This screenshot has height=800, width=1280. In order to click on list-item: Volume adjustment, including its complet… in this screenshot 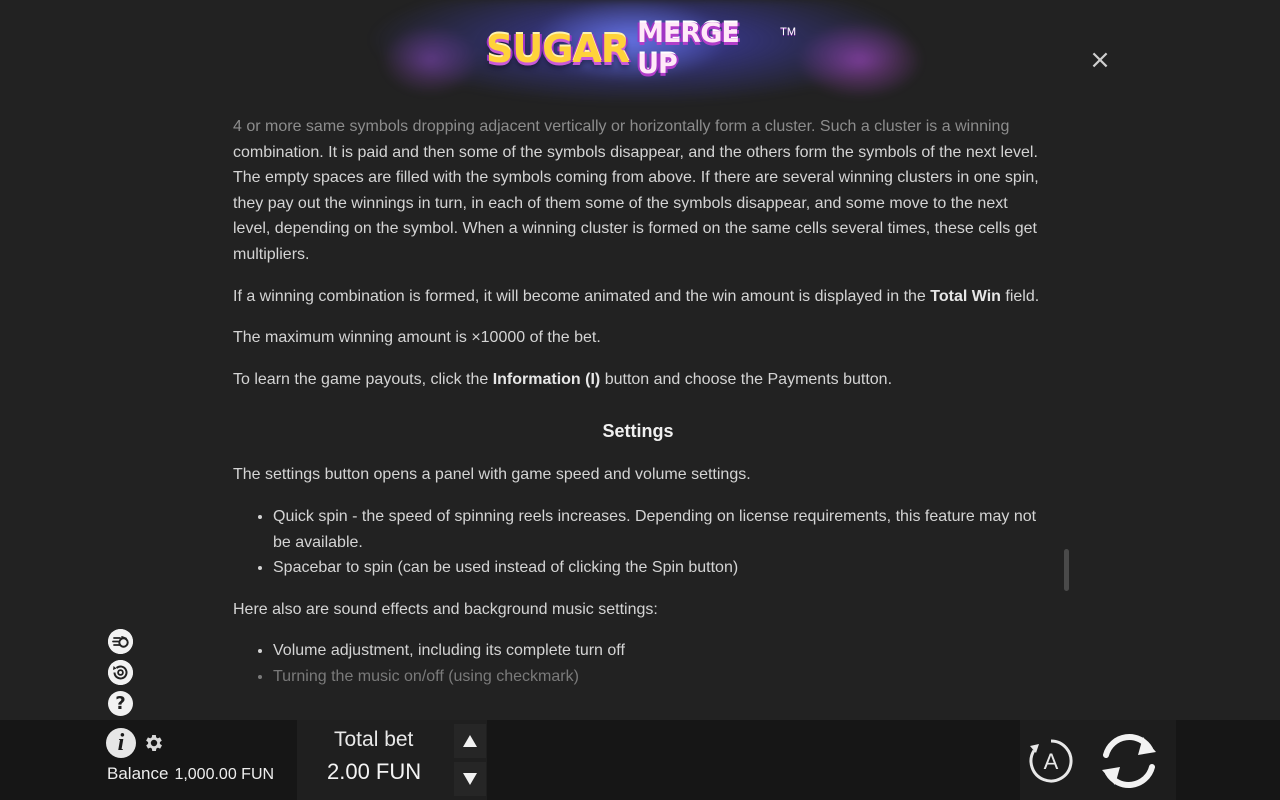, I will do `click(658, 651)`.